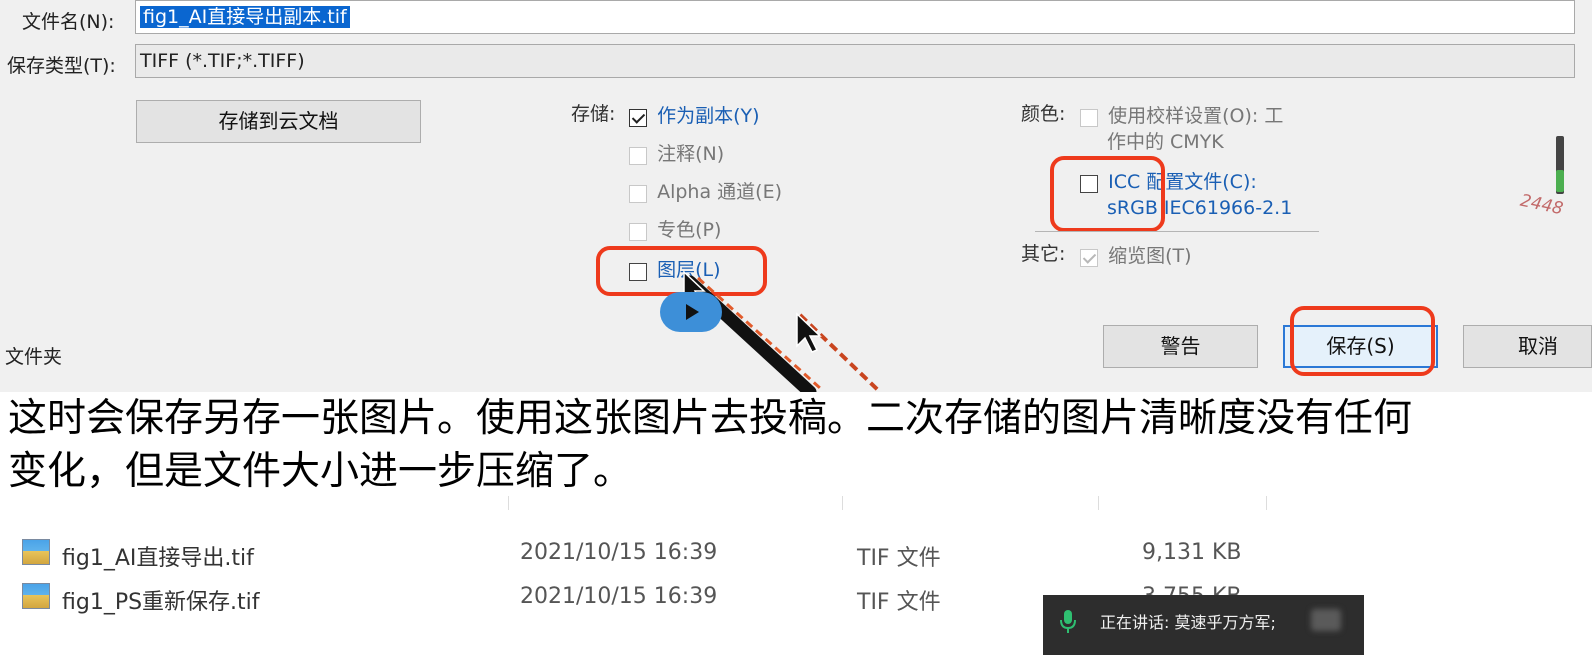 Image resolution: width=1592 pixels, height=655 pixels. What do you see at coordinates (1089, 257) in the screenshot?
I see `thumbnail-checkbox` at bounding box center [1089, 257].